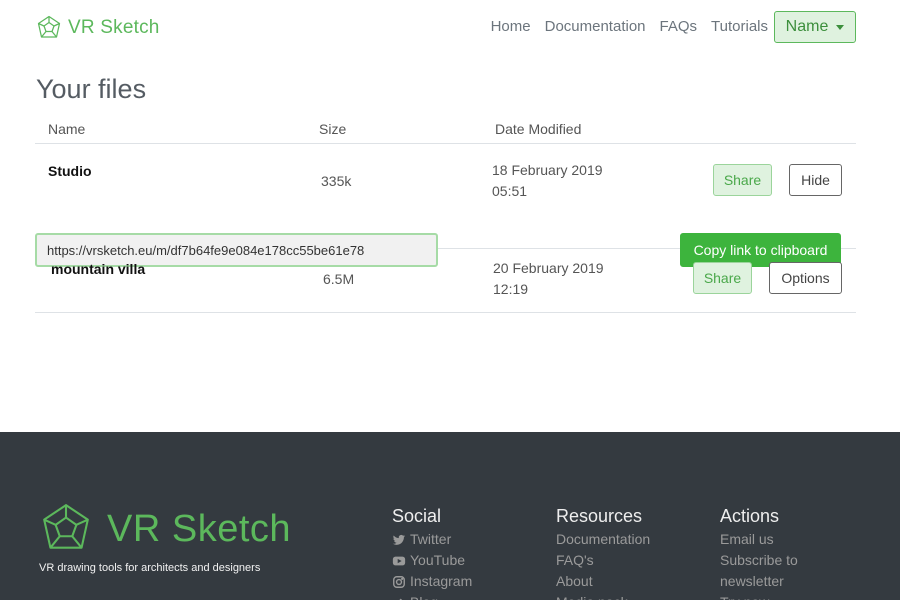  I want to click on main-nav: Home Documentation FAQs Tutorials, so click(629, 26).